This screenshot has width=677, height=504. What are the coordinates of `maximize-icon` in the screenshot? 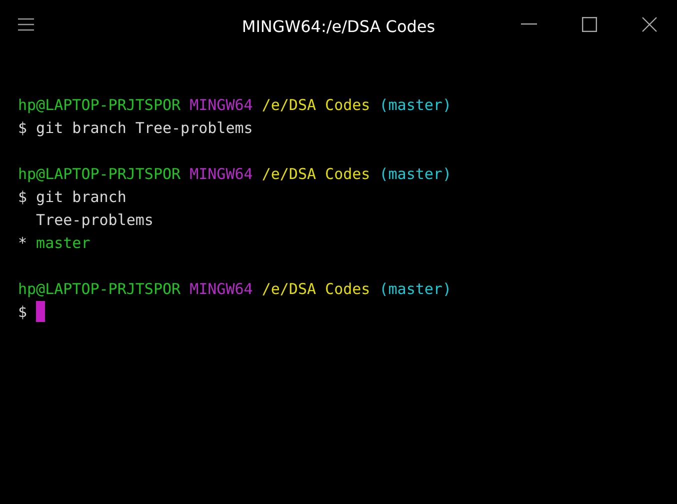 It's located at (589, 24).